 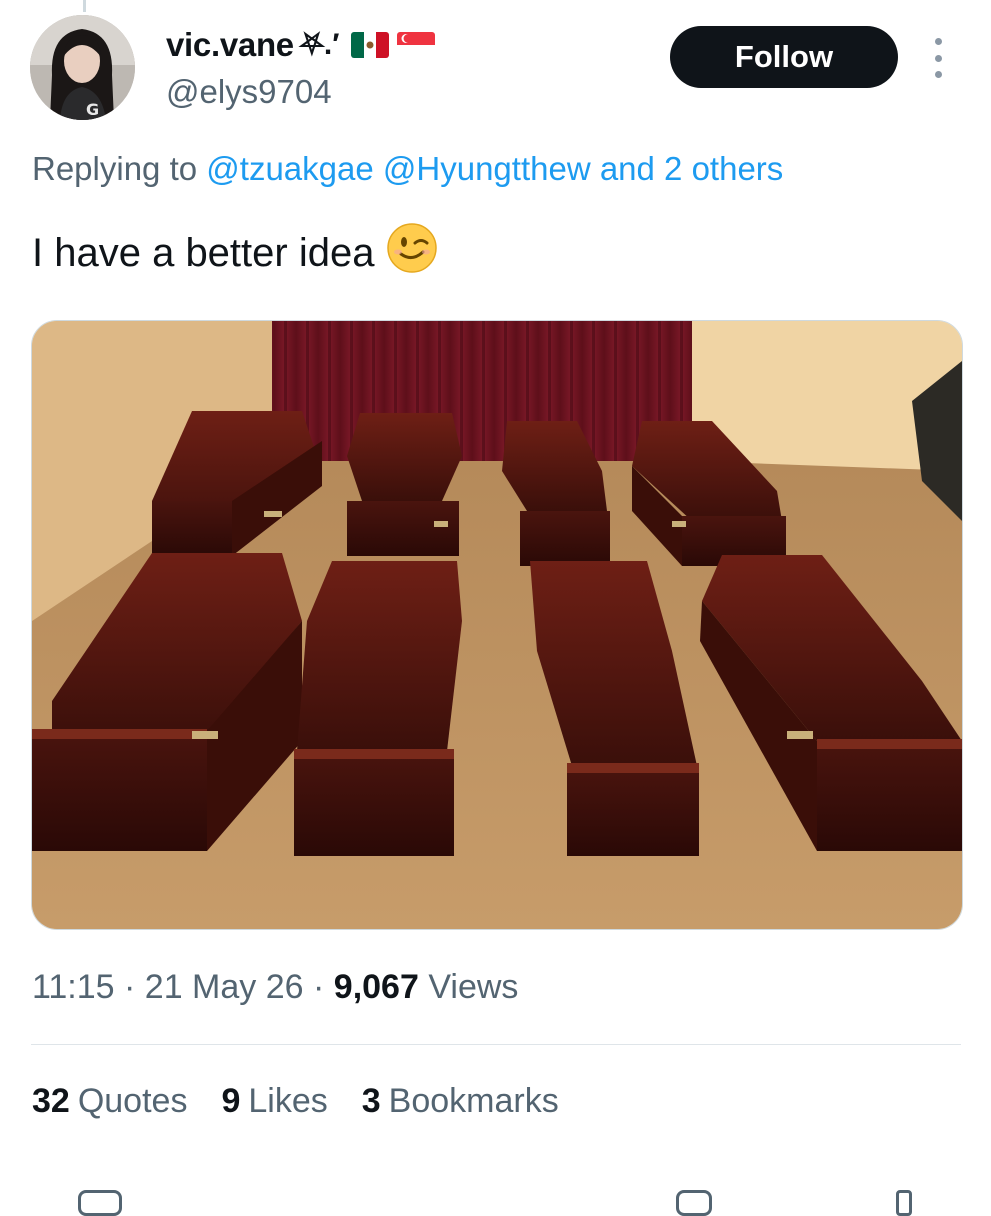 I want to click on replying-prefix: Replying to, so click(x=115, y=168).